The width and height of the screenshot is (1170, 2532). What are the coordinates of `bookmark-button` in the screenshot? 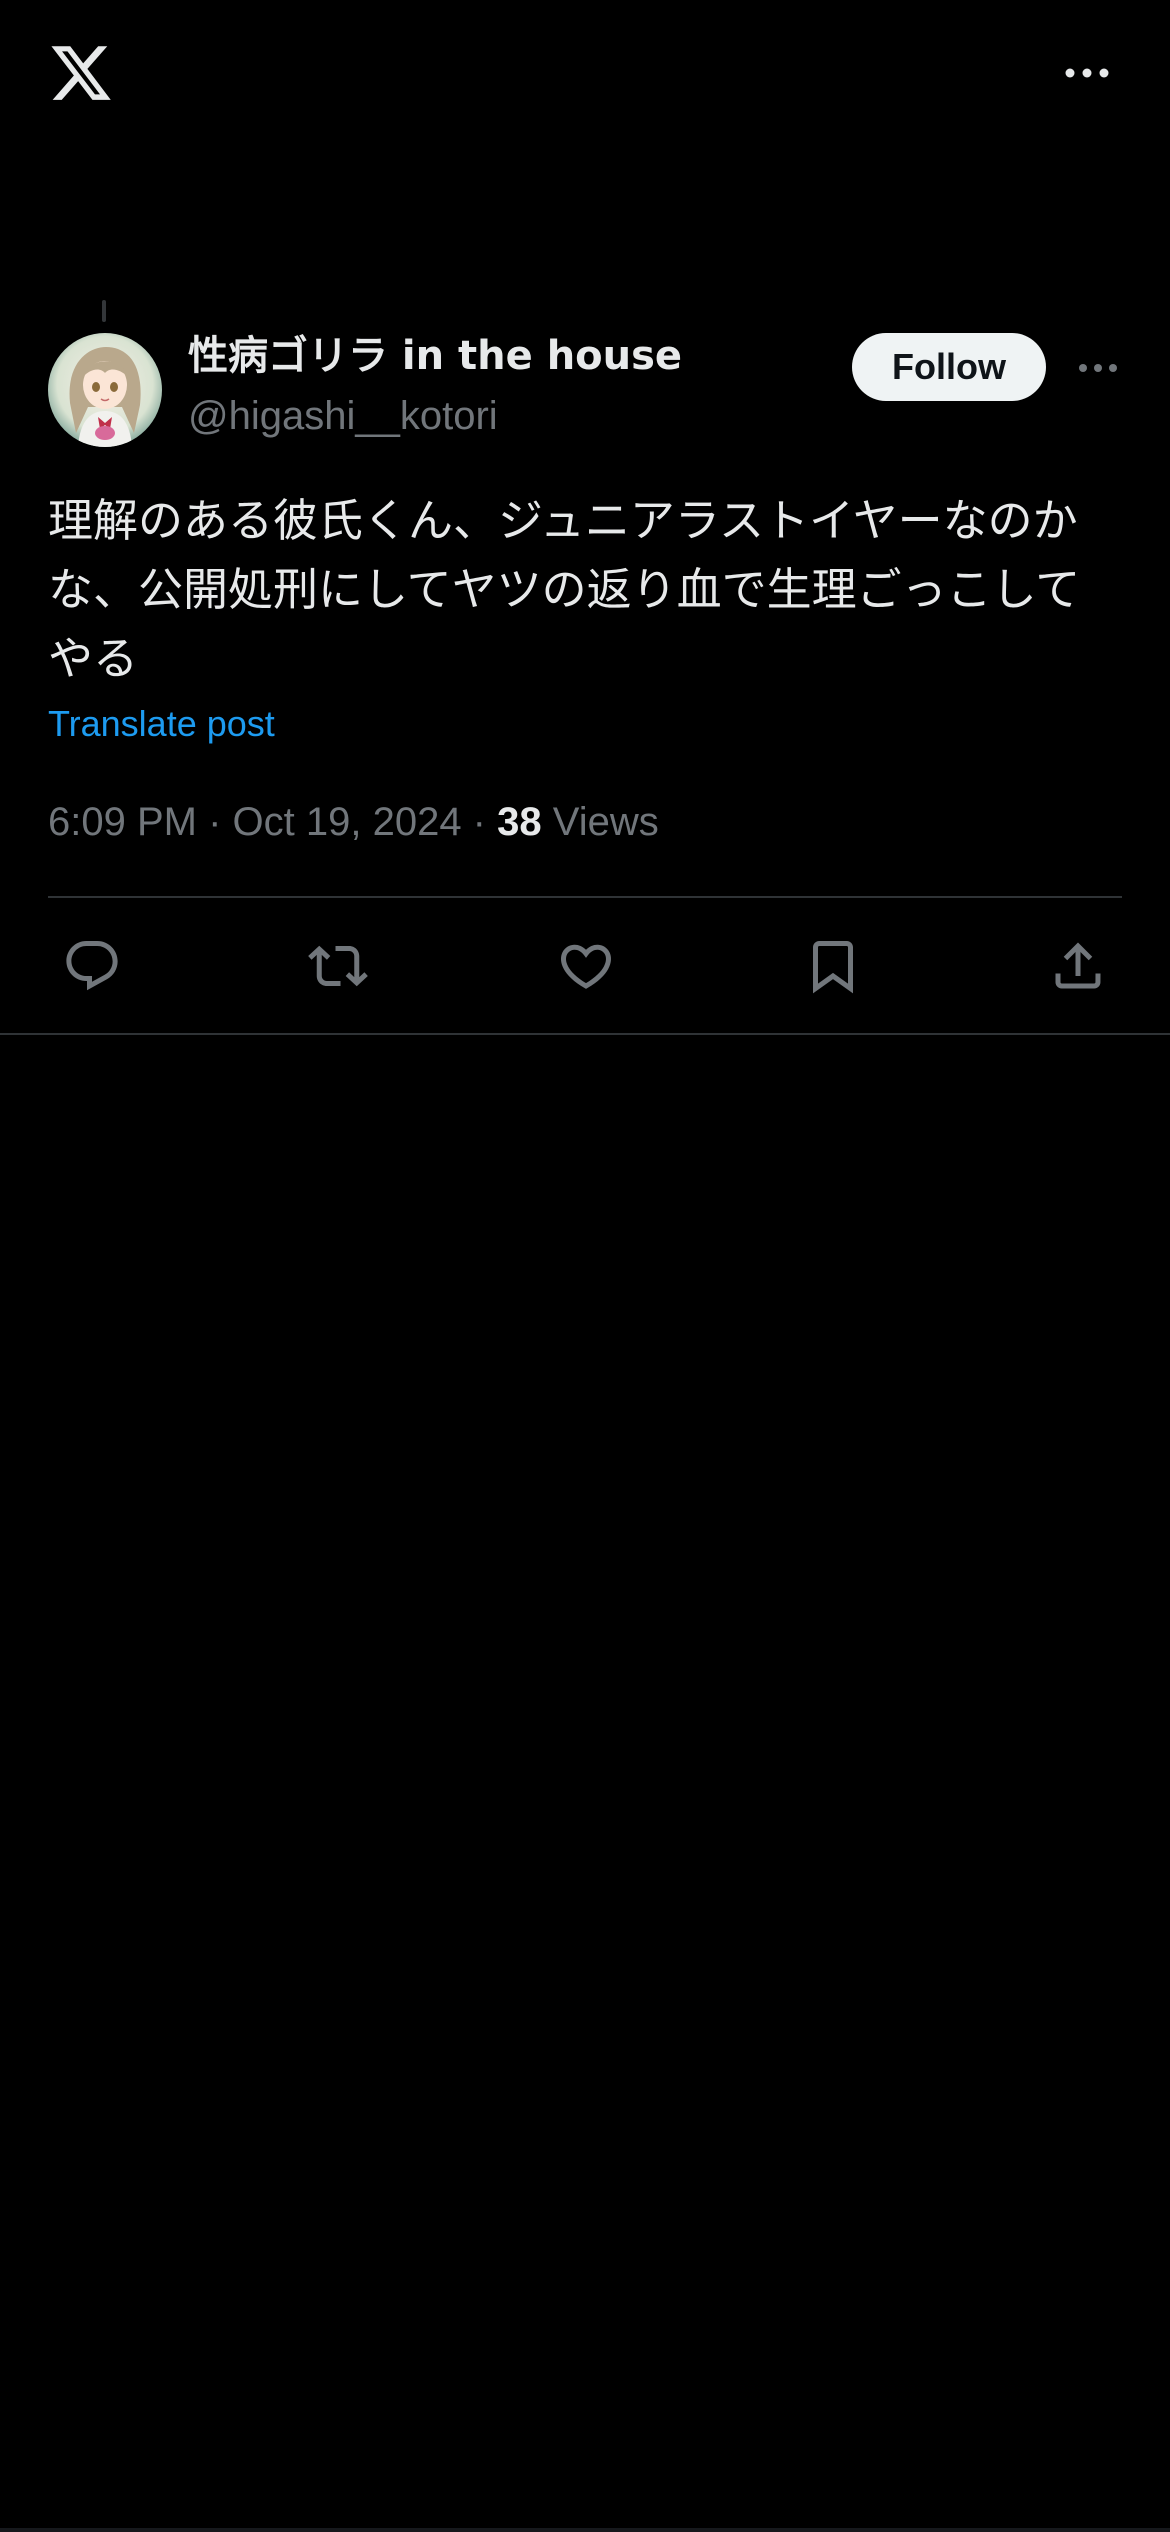 It's located at (833, 966).